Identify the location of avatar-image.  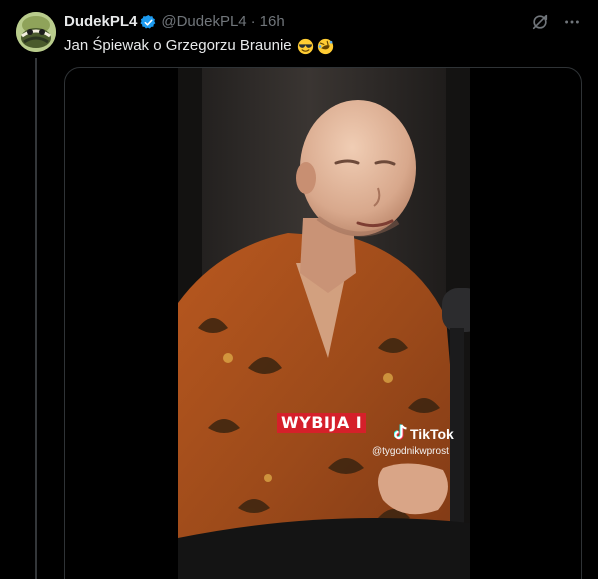
(36, 32).